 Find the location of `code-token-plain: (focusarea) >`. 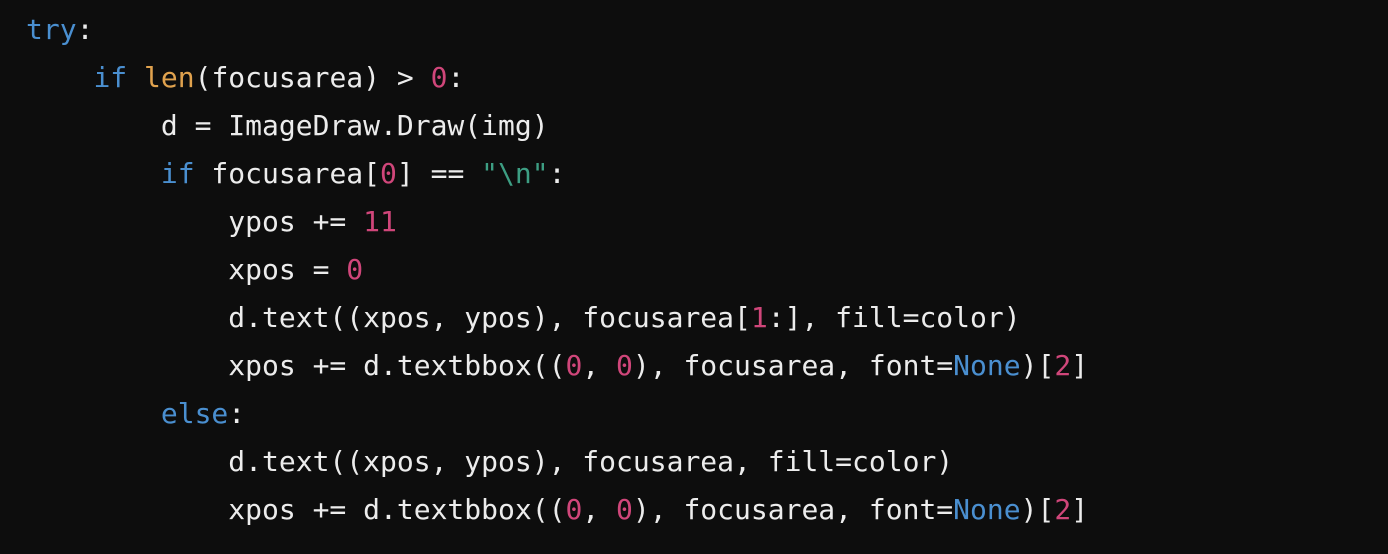

code-token-plain: (focusarea) > is located at coordinates (312, 77).